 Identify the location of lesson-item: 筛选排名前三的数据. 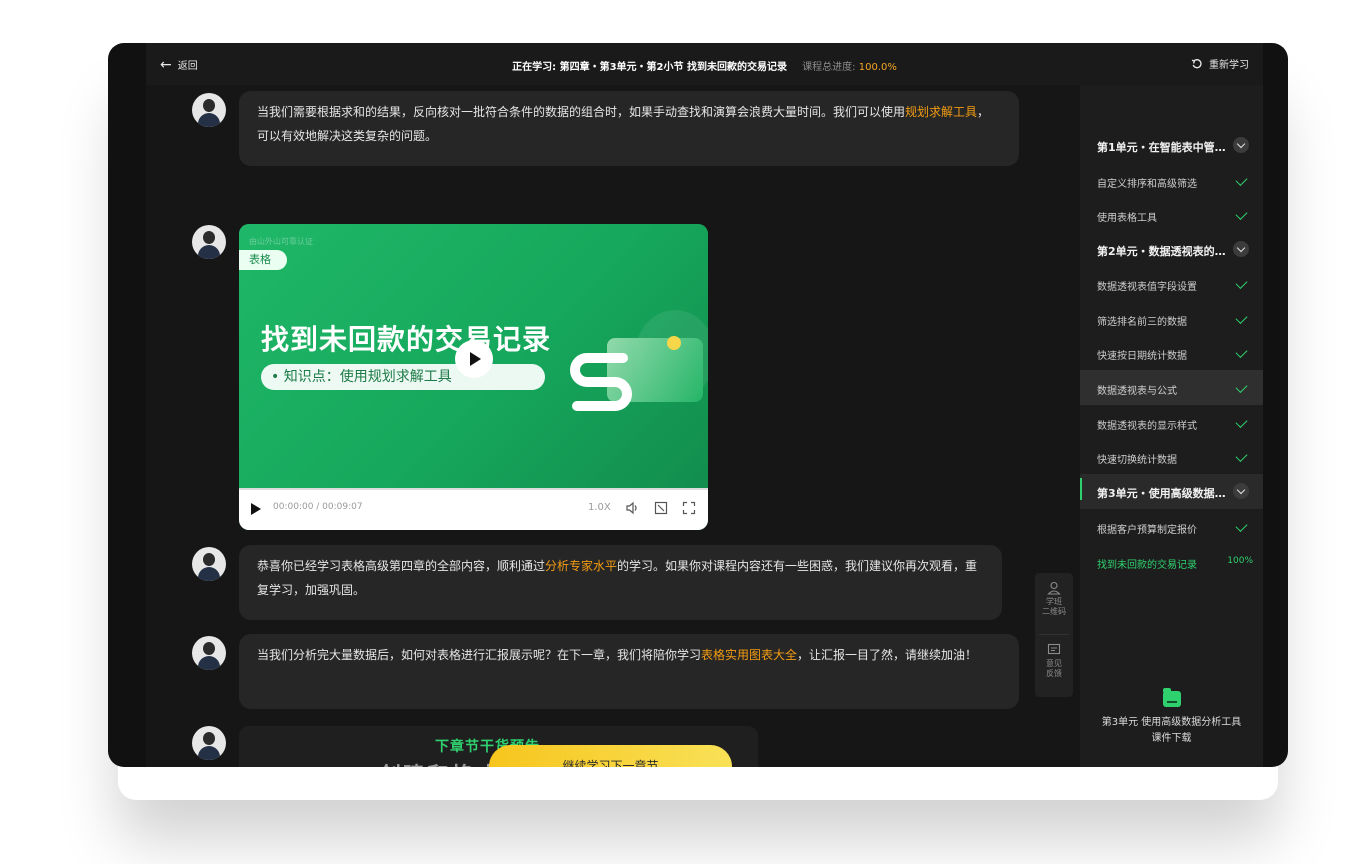
(1171, 318).